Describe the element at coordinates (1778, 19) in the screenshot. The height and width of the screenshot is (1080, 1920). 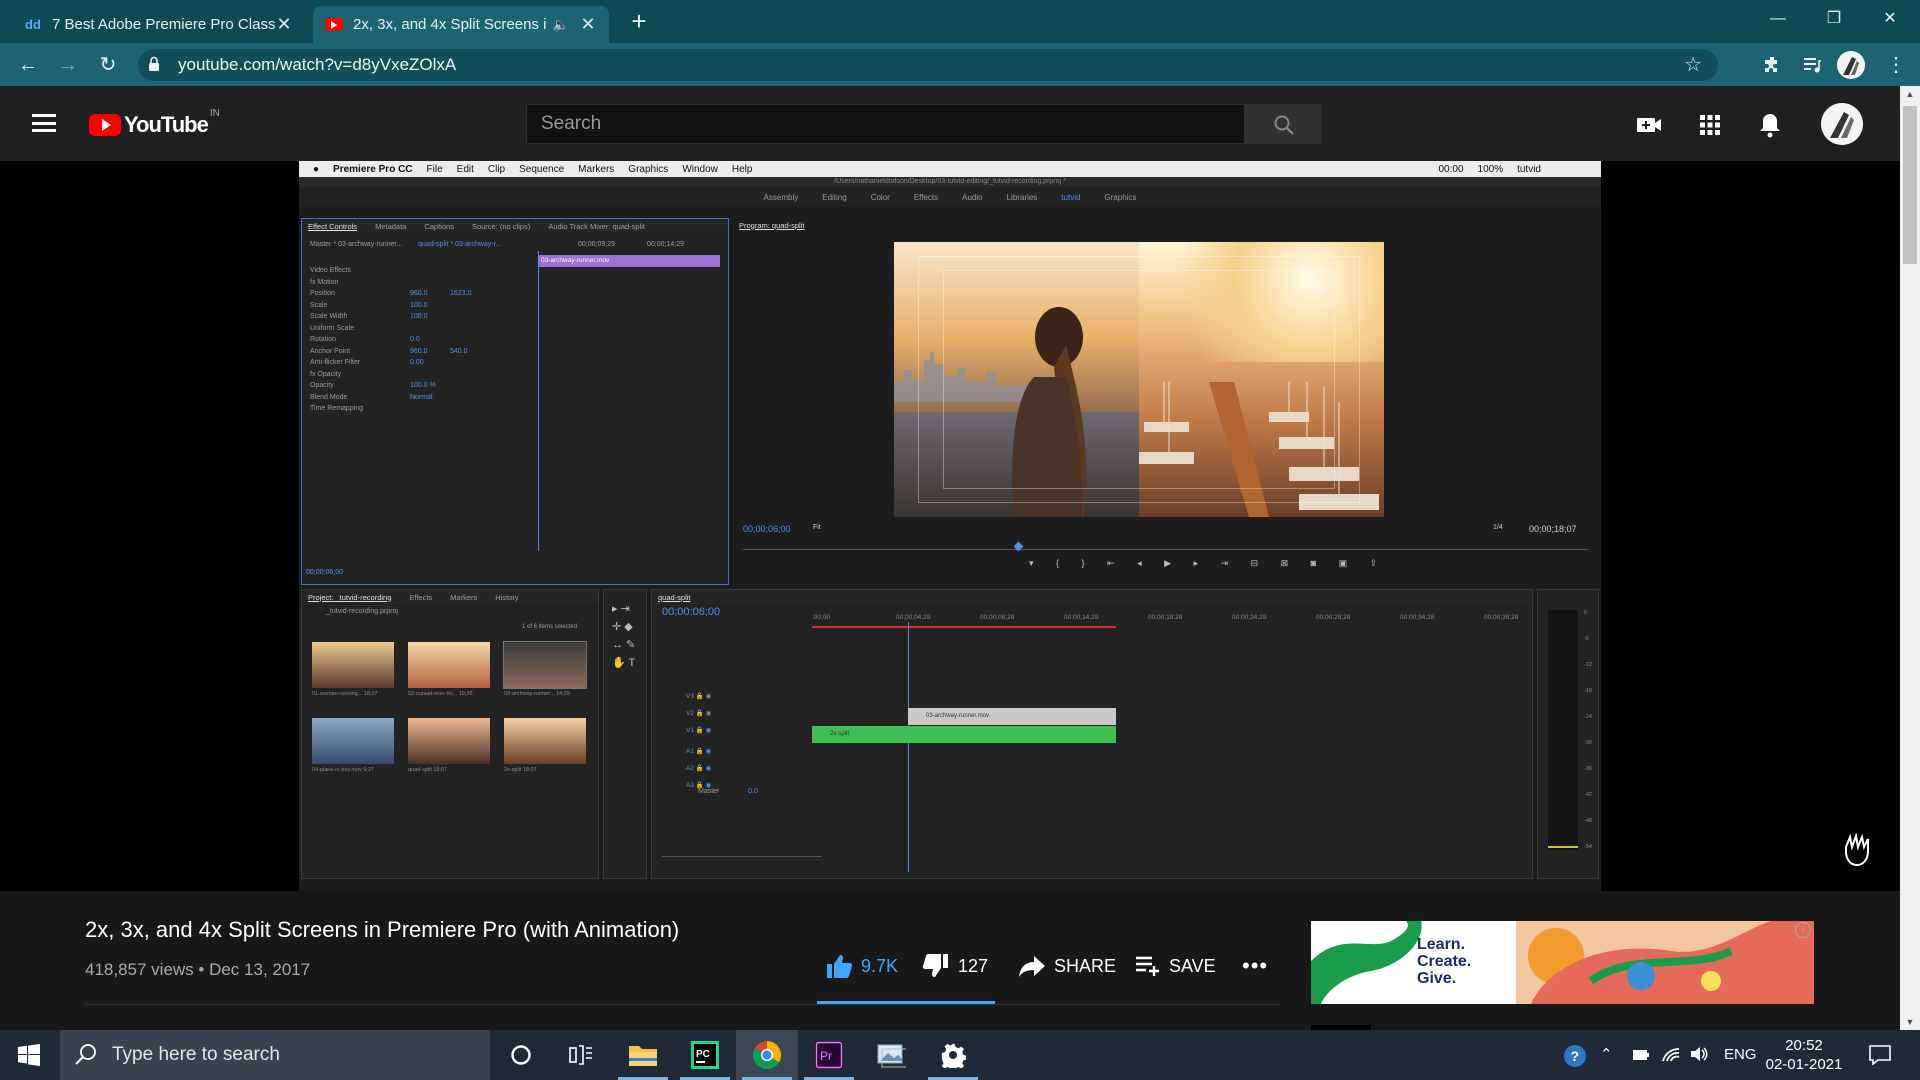
I see `minimize-button: —` at that location.